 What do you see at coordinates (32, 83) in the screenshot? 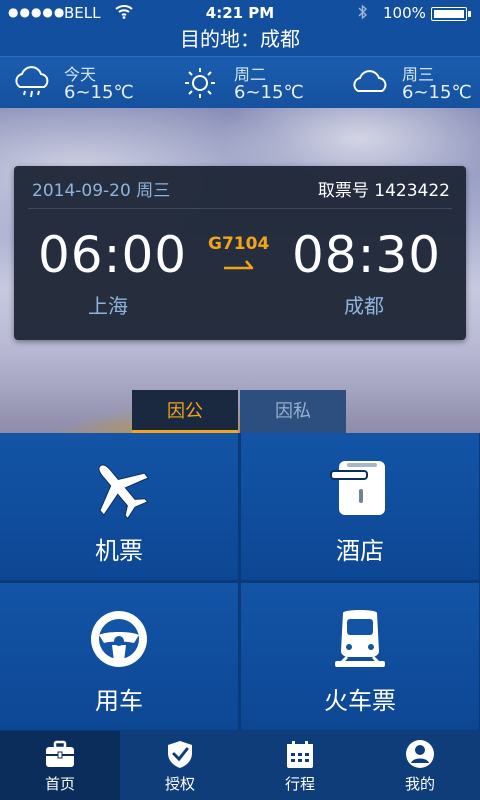
I see `rain-cloud-icon` at bounding box center [32, 83].